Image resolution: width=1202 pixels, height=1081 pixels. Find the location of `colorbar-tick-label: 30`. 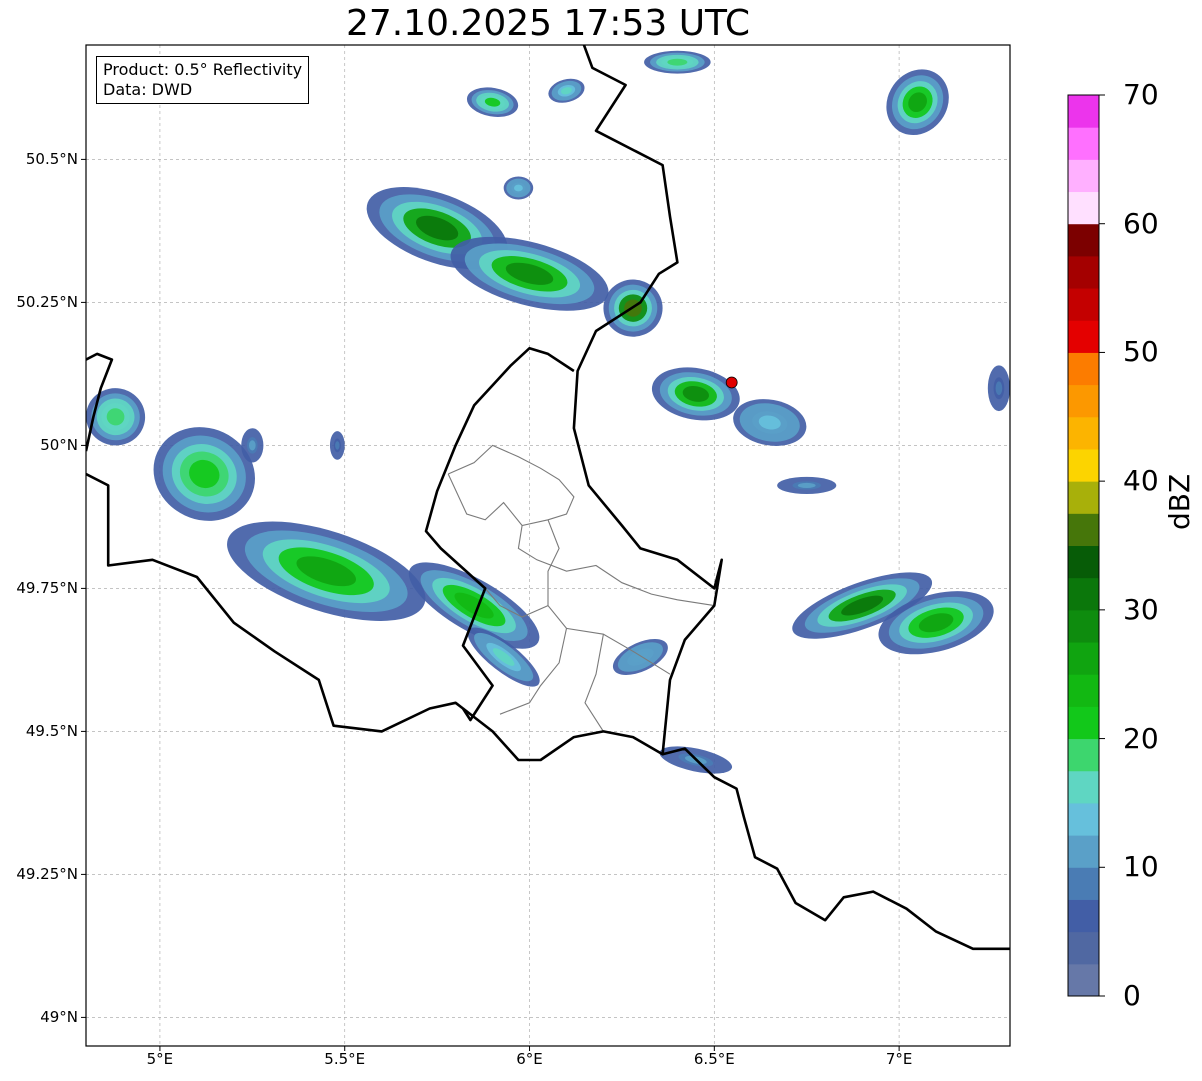

colorbar-tick-label: 30 is located at coordinates (1141, 609).